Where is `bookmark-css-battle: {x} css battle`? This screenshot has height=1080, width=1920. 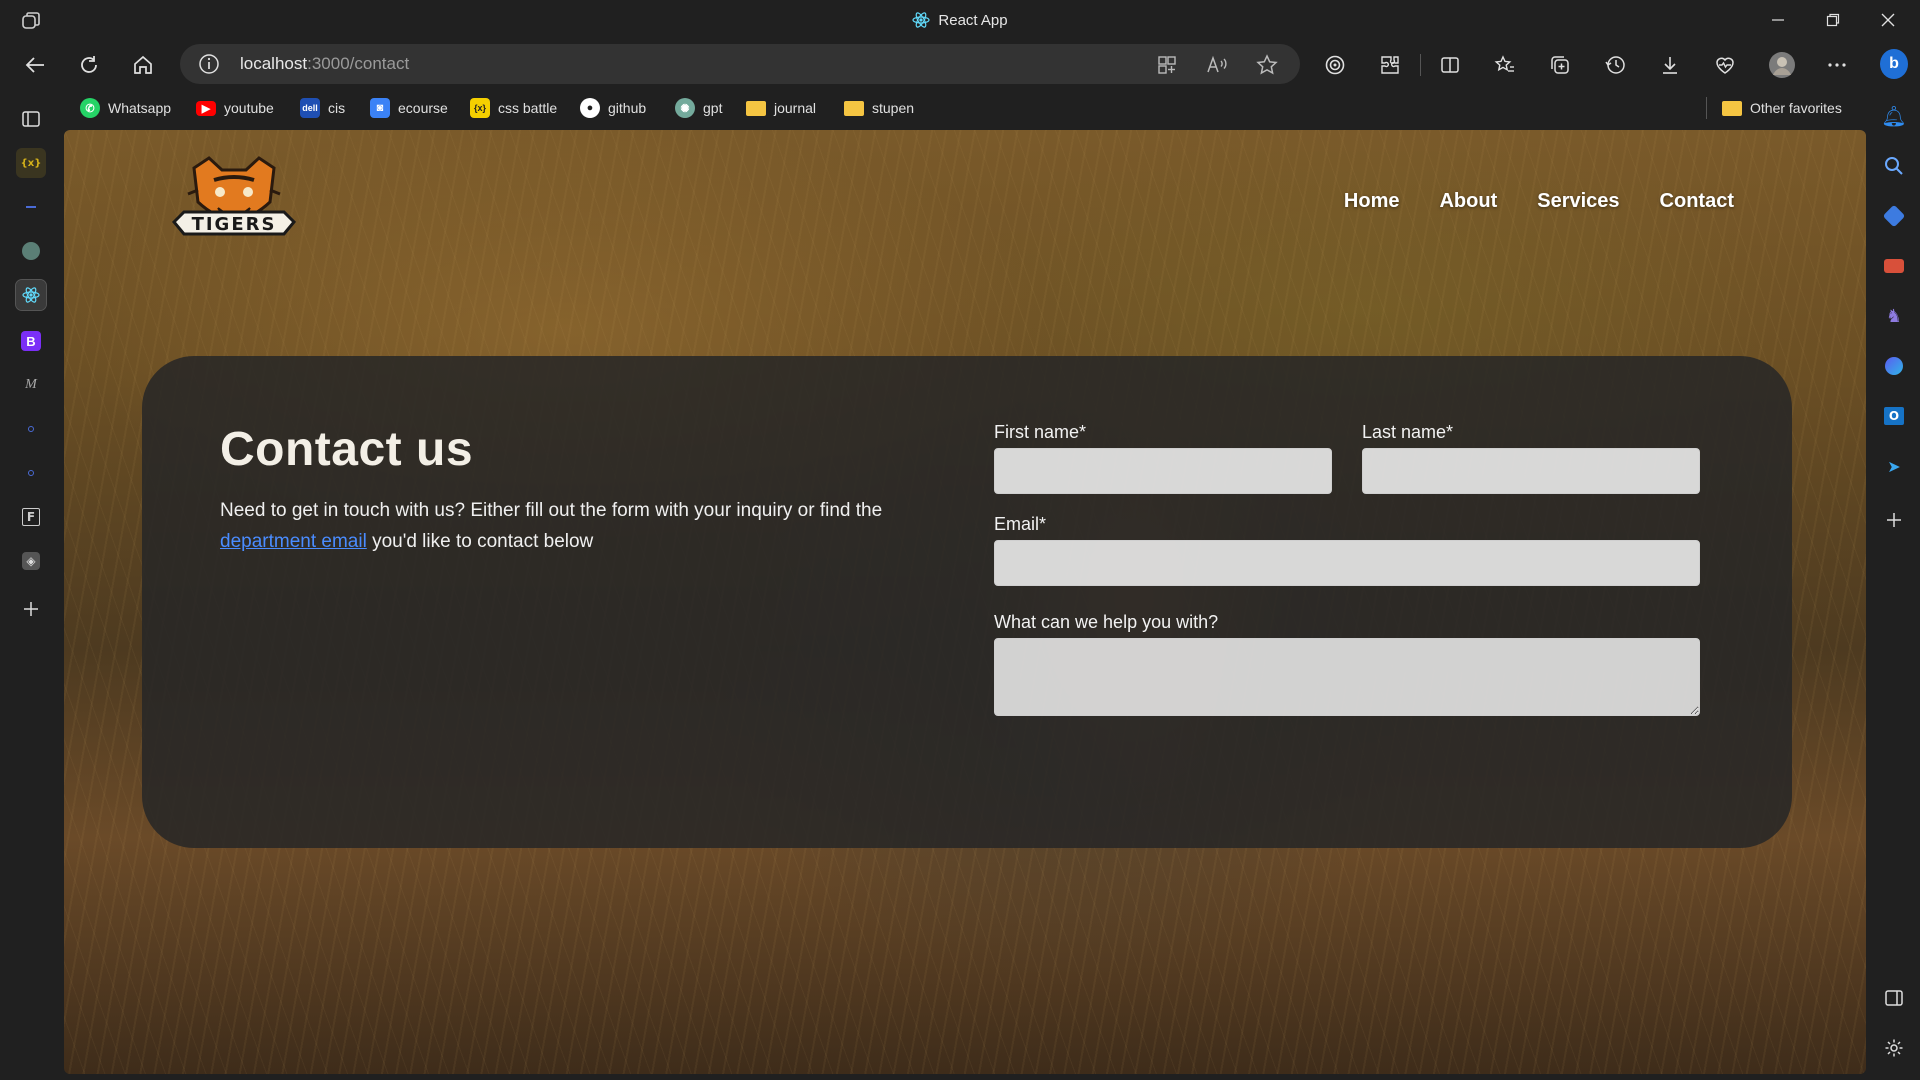 bookmark-css-battle: {x} css battle is located at coordinates (513, 108).